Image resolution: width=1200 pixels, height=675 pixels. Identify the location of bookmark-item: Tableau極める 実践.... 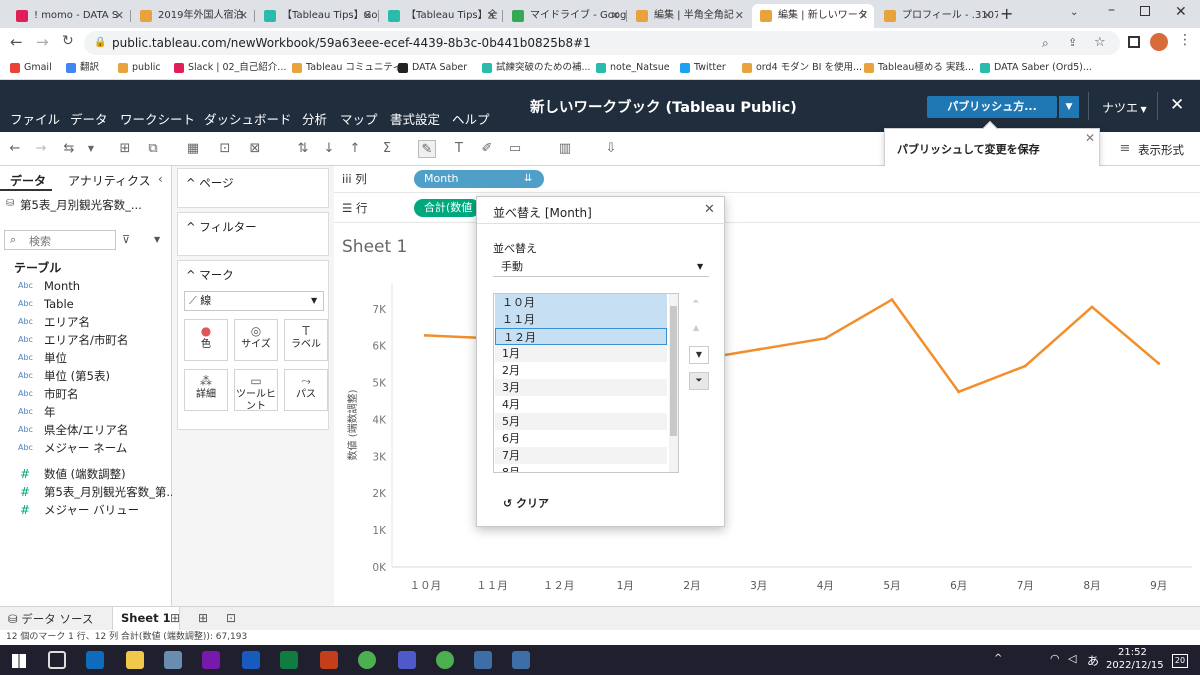
(919, 69).